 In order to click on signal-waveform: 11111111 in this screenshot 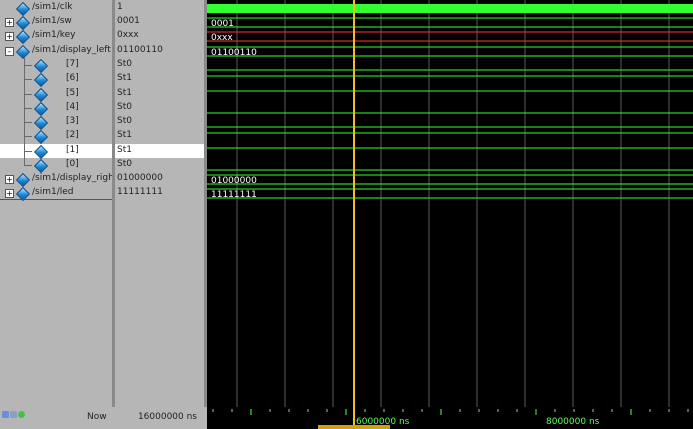, I will do `click(450, 194)`.